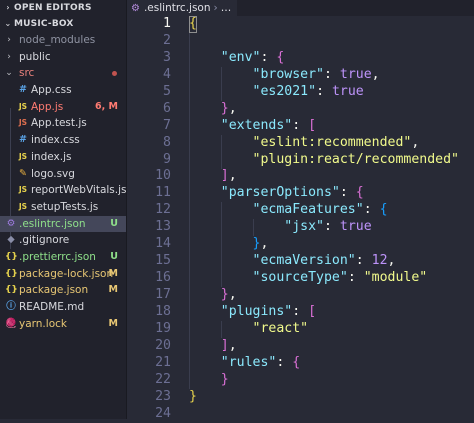 This screenshot has height=423, width=474. I want to click on token: "react", so click(280, 328).